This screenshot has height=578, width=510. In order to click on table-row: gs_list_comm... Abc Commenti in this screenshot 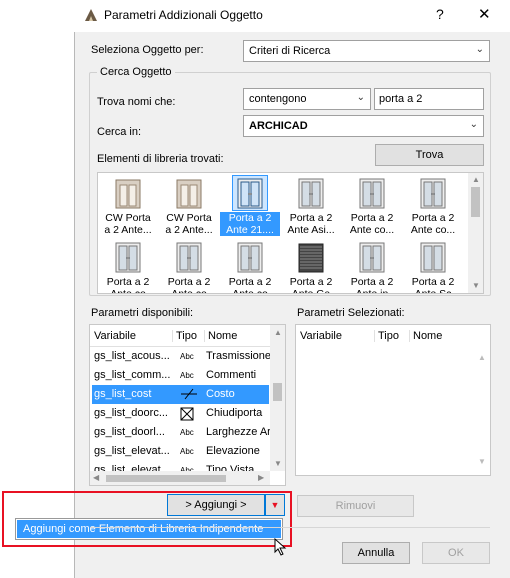, I will do `click(180, 375)`.